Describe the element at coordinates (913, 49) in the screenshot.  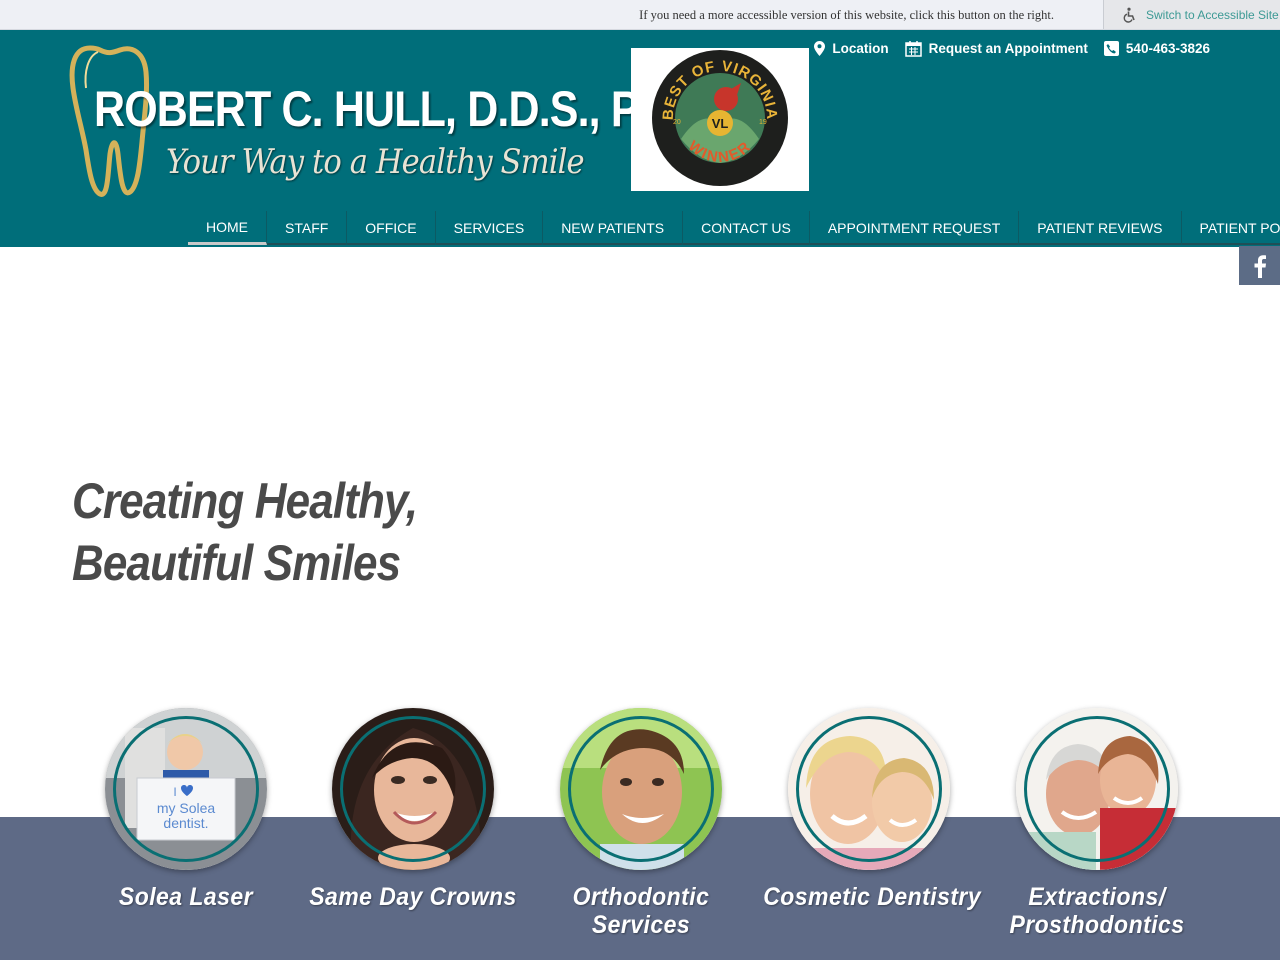
I see `calendar-icon` at that location.